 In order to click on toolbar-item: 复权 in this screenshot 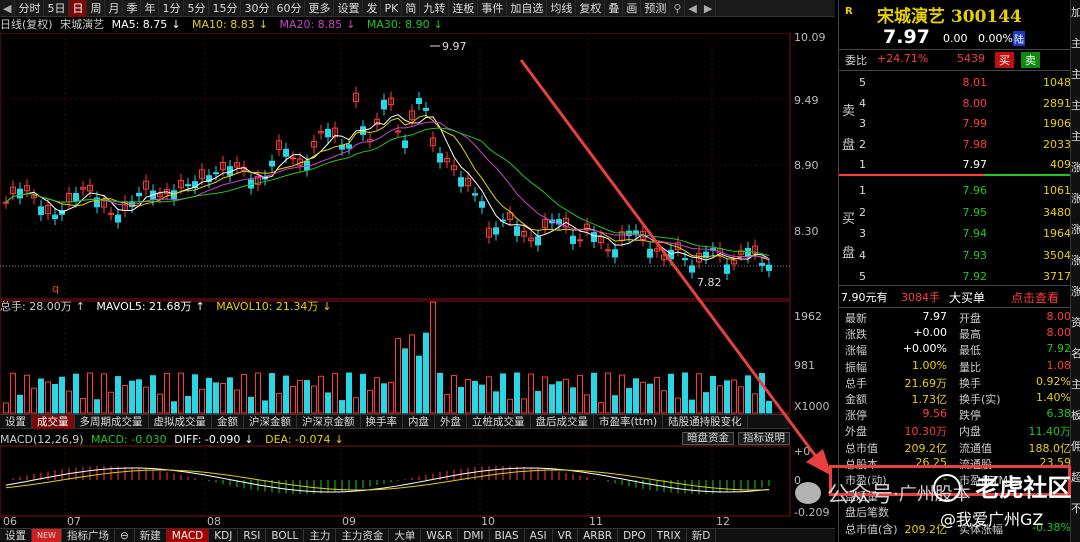, I will do `click(591, 8)`.